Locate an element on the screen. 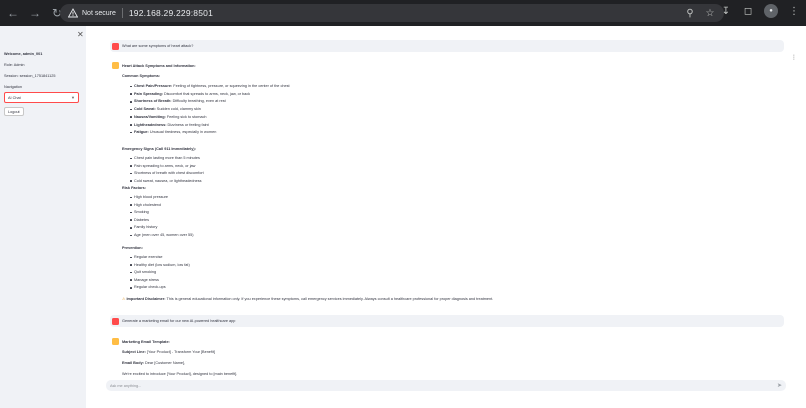  list-item-value: Dizziness or feeling faint is located at coordinates (187, 124).